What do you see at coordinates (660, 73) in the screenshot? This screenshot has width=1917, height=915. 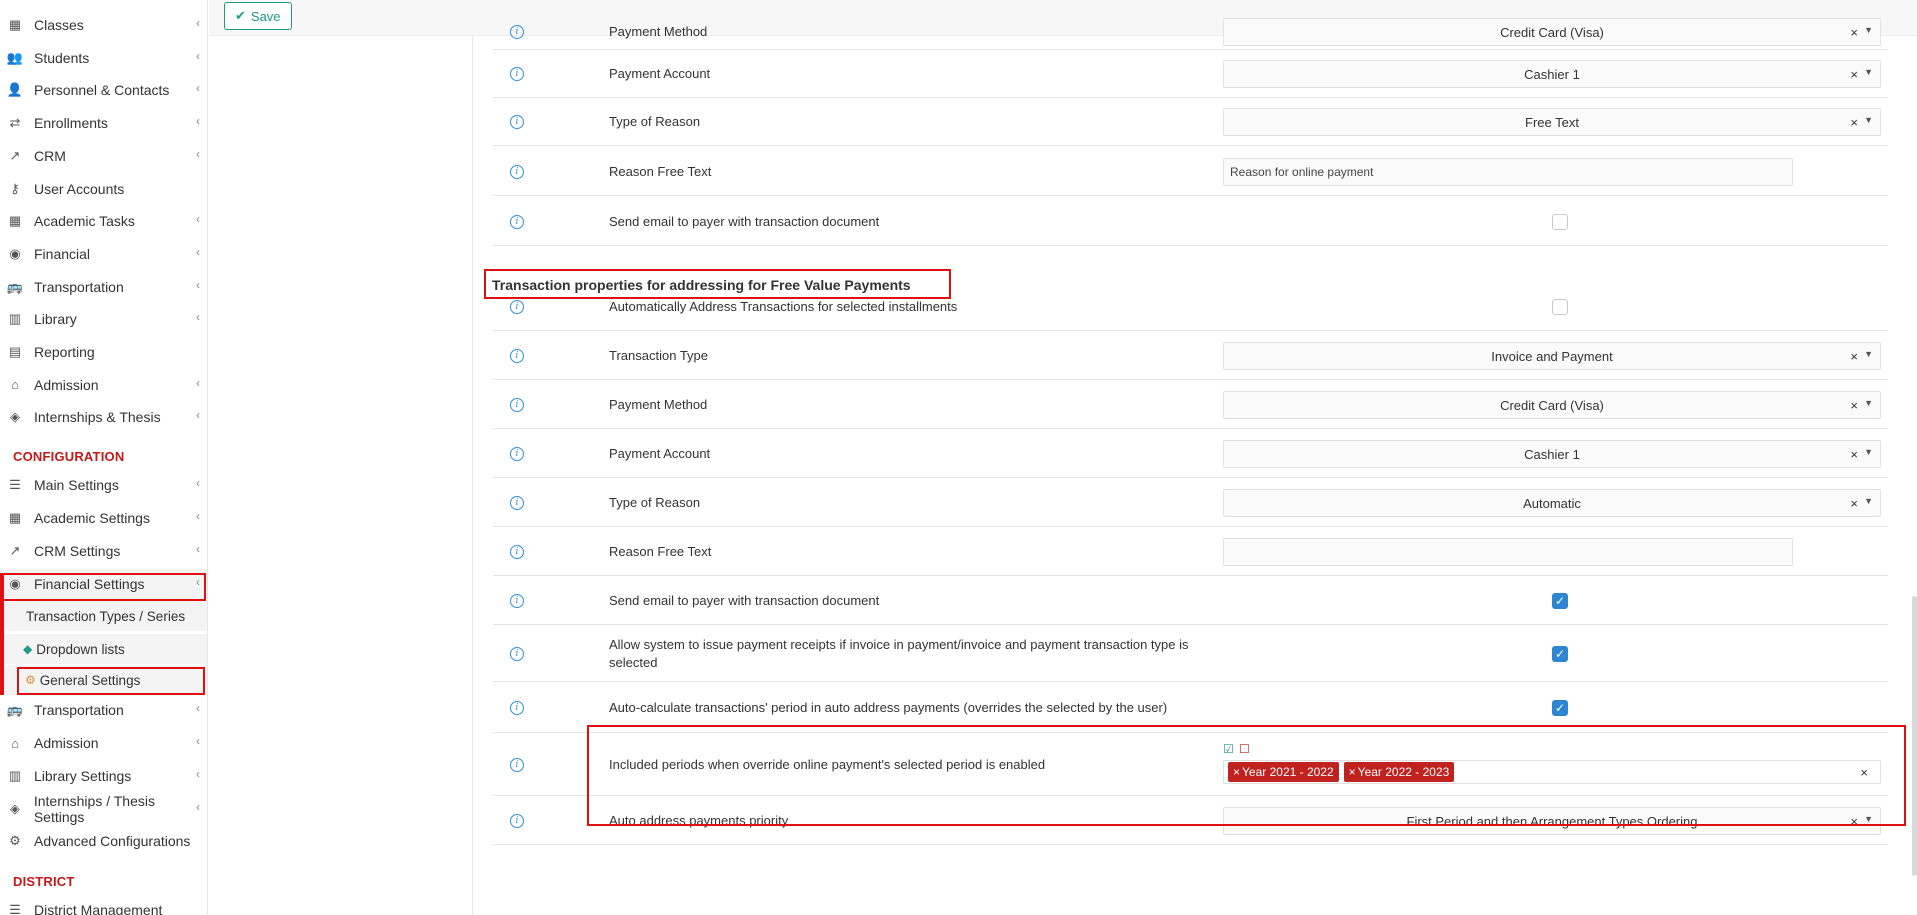 I see `setting-label: Payment Account` at bounding box center [660, 73].